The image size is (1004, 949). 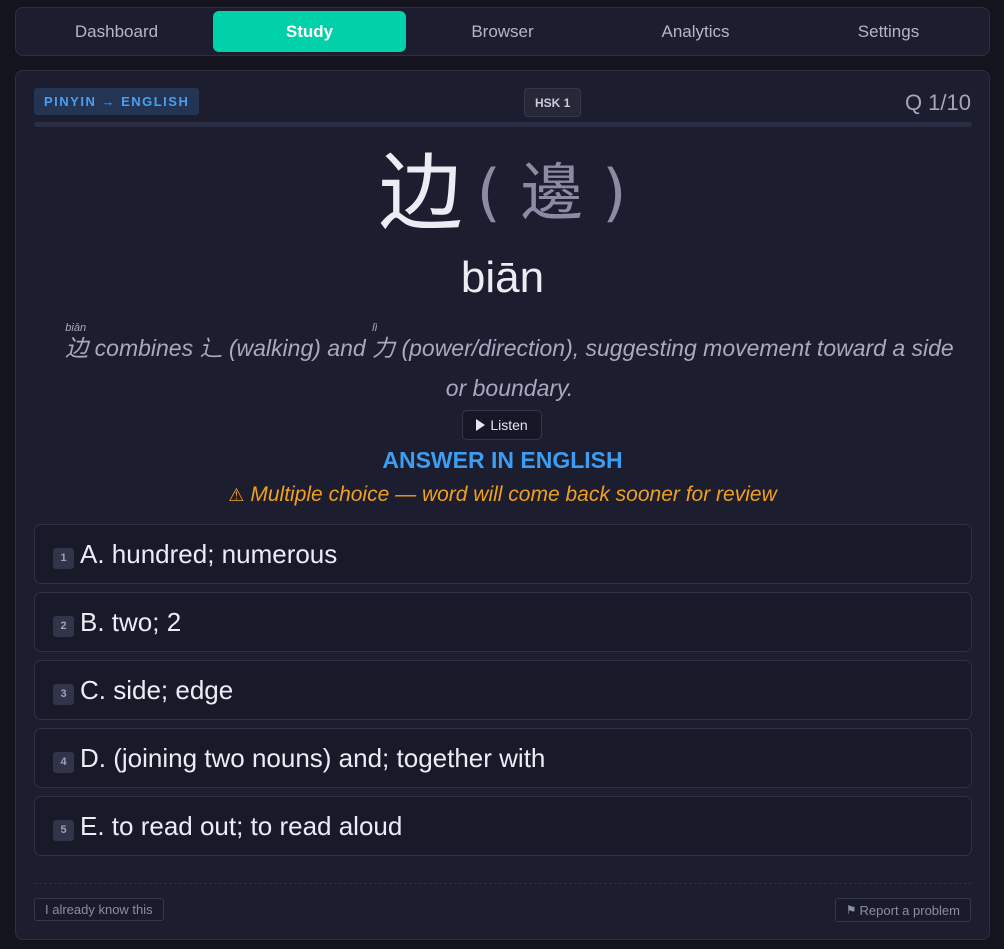 I want to click on answer-option-a: 1 A. hundred; numerous, so click(x=503, y=554).